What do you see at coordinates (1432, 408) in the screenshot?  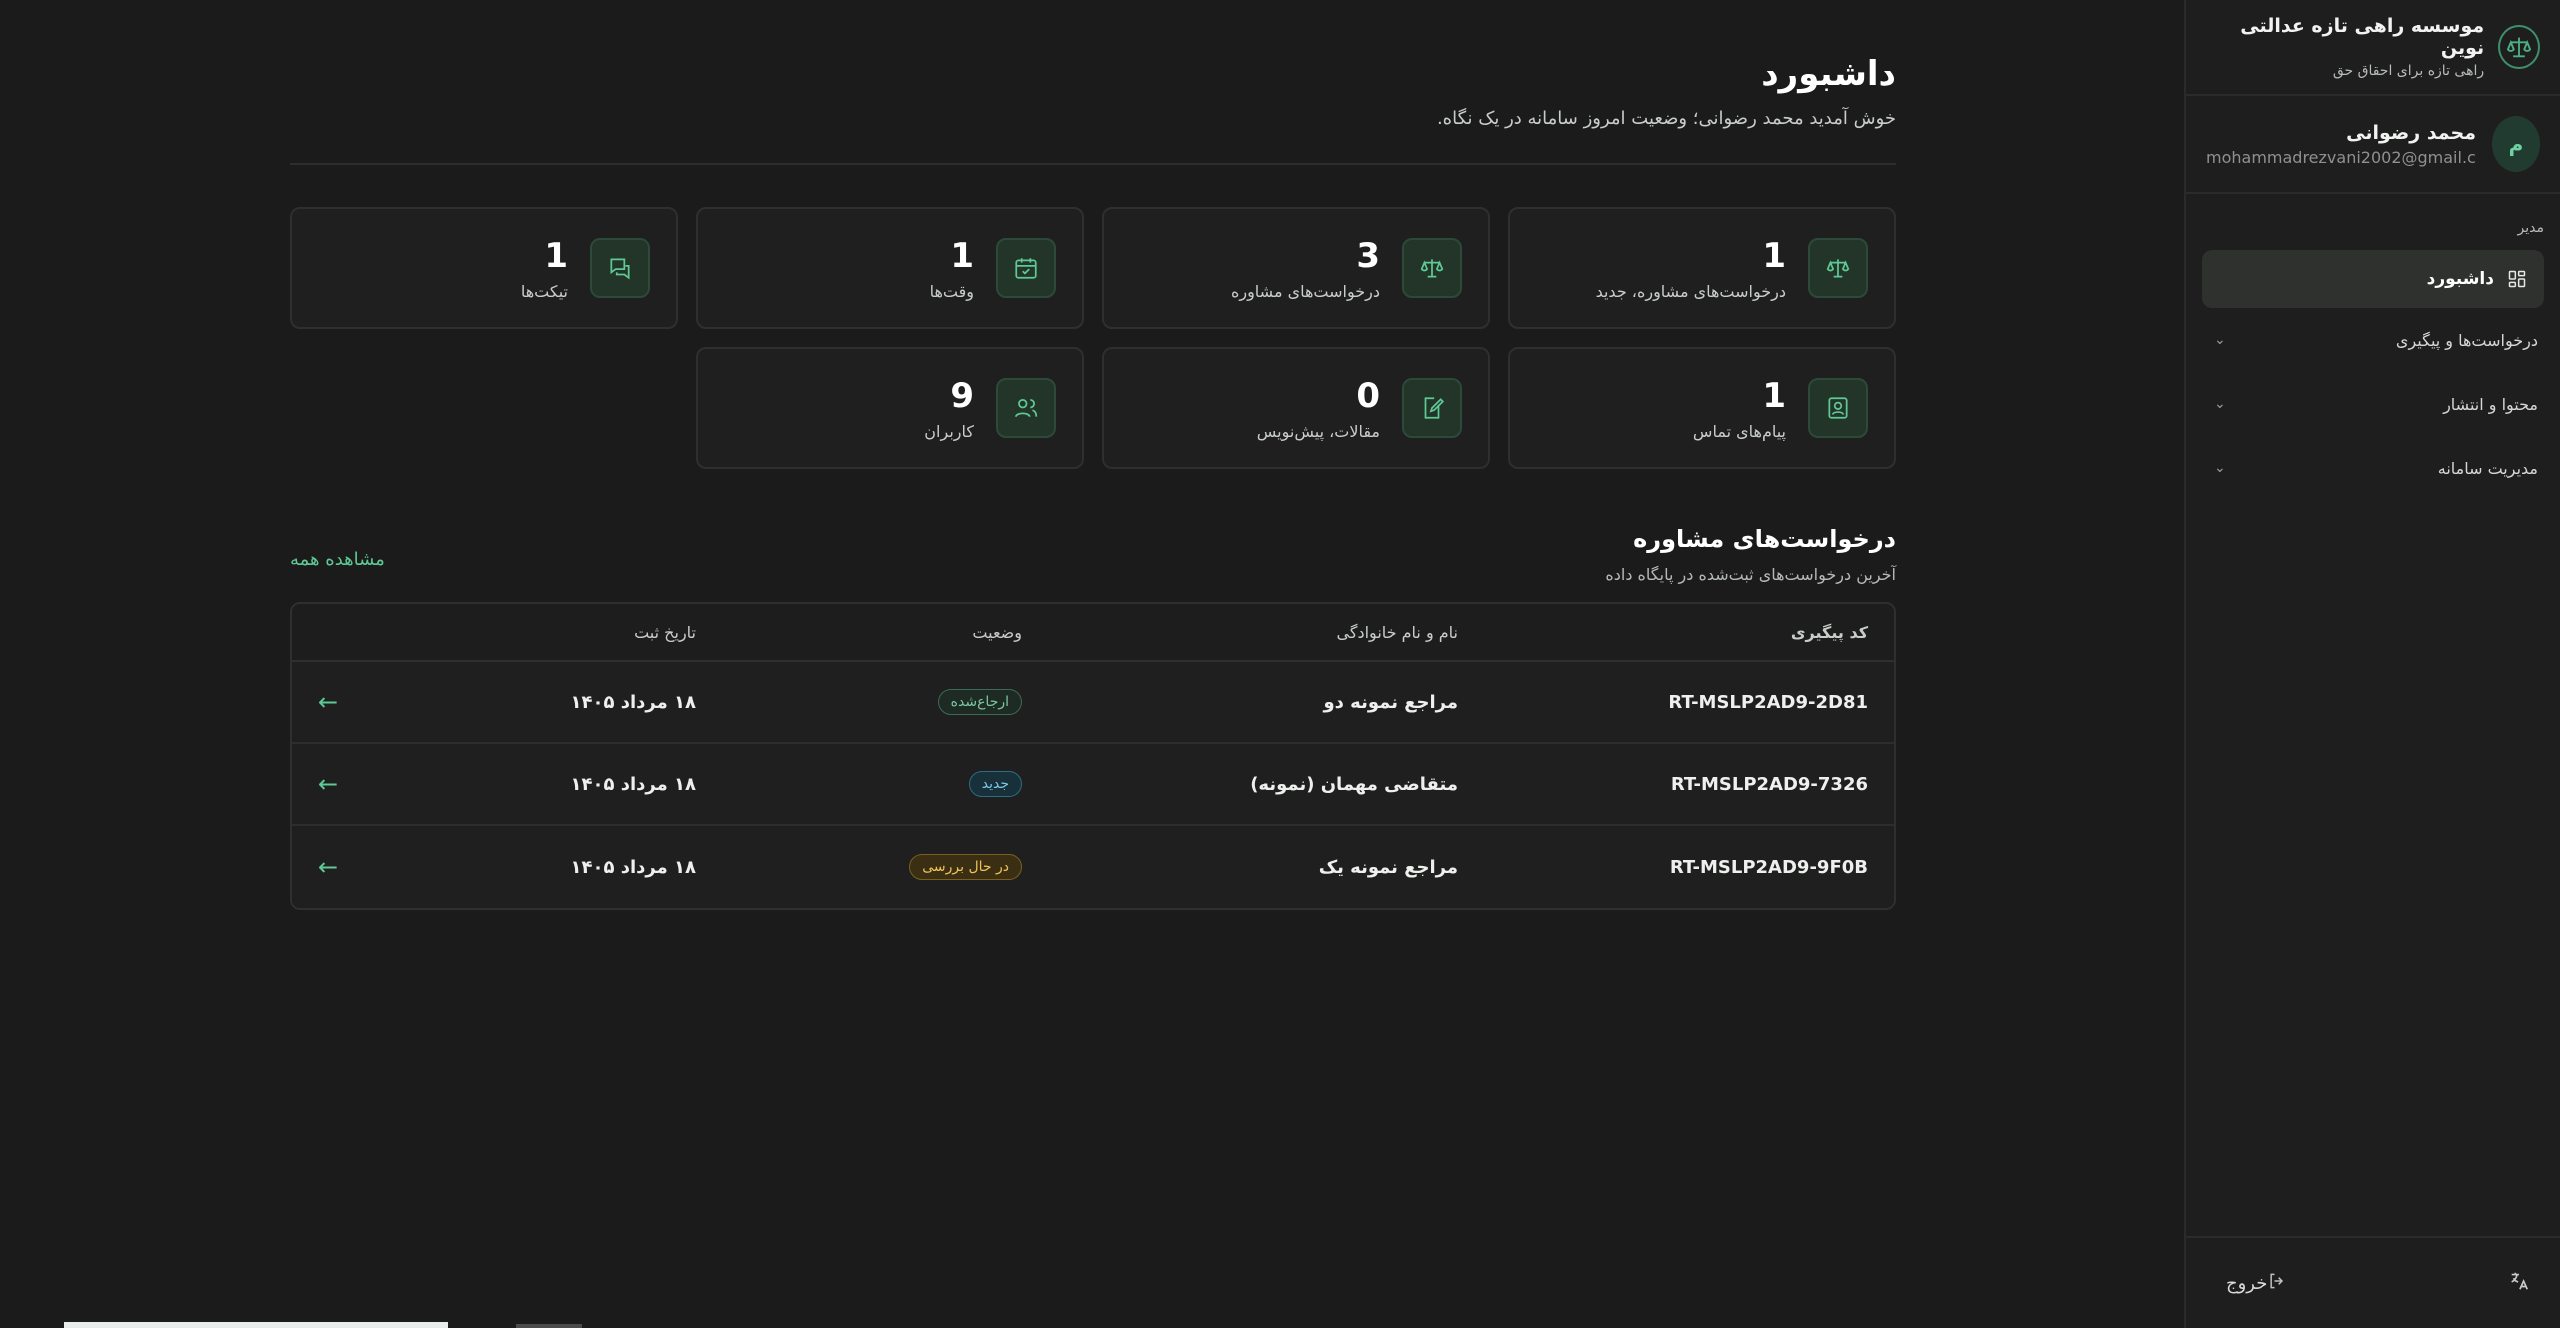 I see `edit-icon` at bounding box center [1432, 408].